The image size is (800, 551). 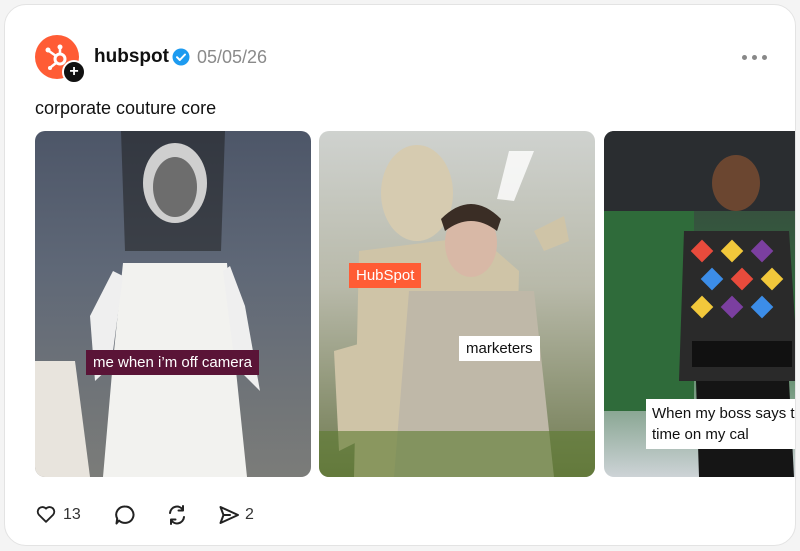 I want to click on more-options-button, so click(x=755, y=57).